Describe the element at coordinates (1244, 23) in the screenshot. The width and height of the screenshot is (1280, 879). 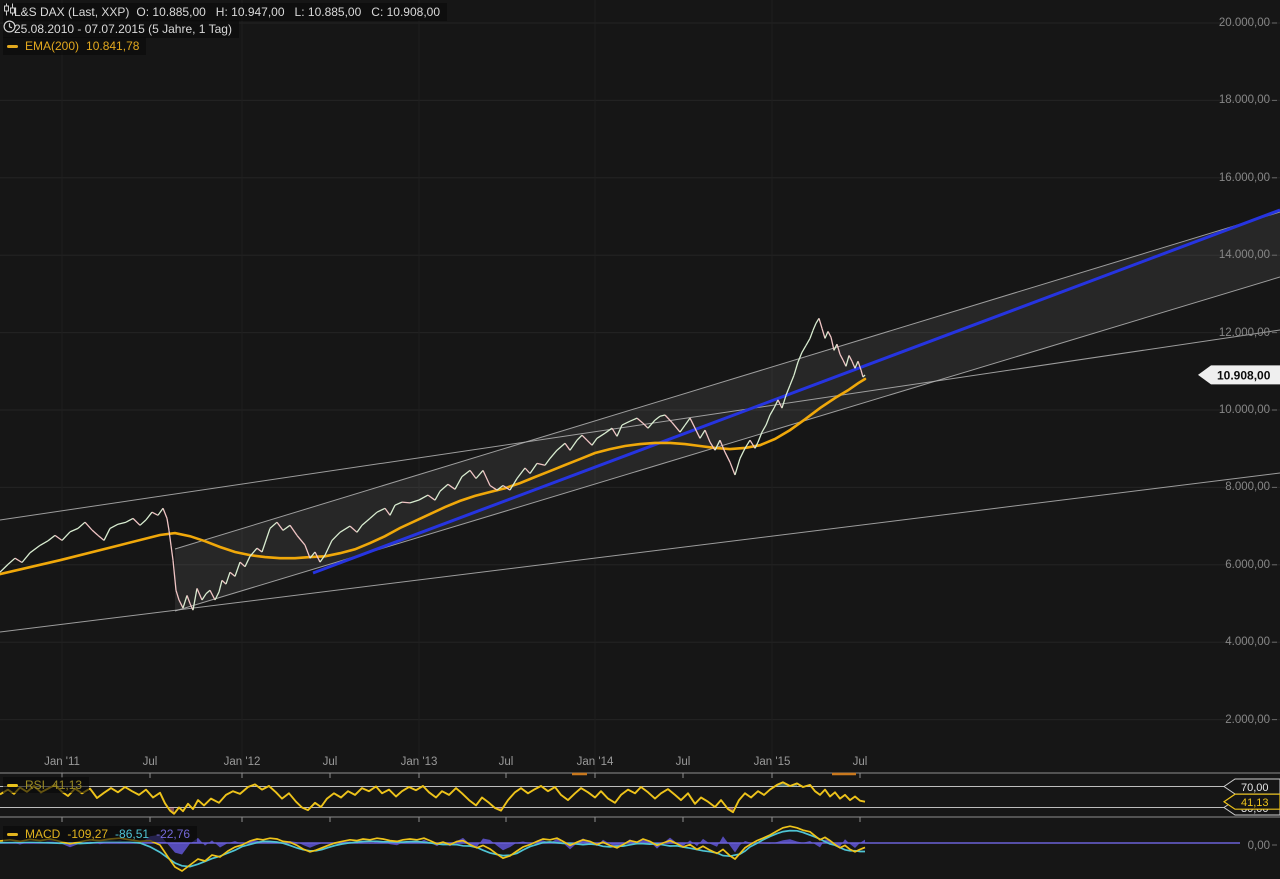
I see `price-axis-label: 20.000,00` at that location.